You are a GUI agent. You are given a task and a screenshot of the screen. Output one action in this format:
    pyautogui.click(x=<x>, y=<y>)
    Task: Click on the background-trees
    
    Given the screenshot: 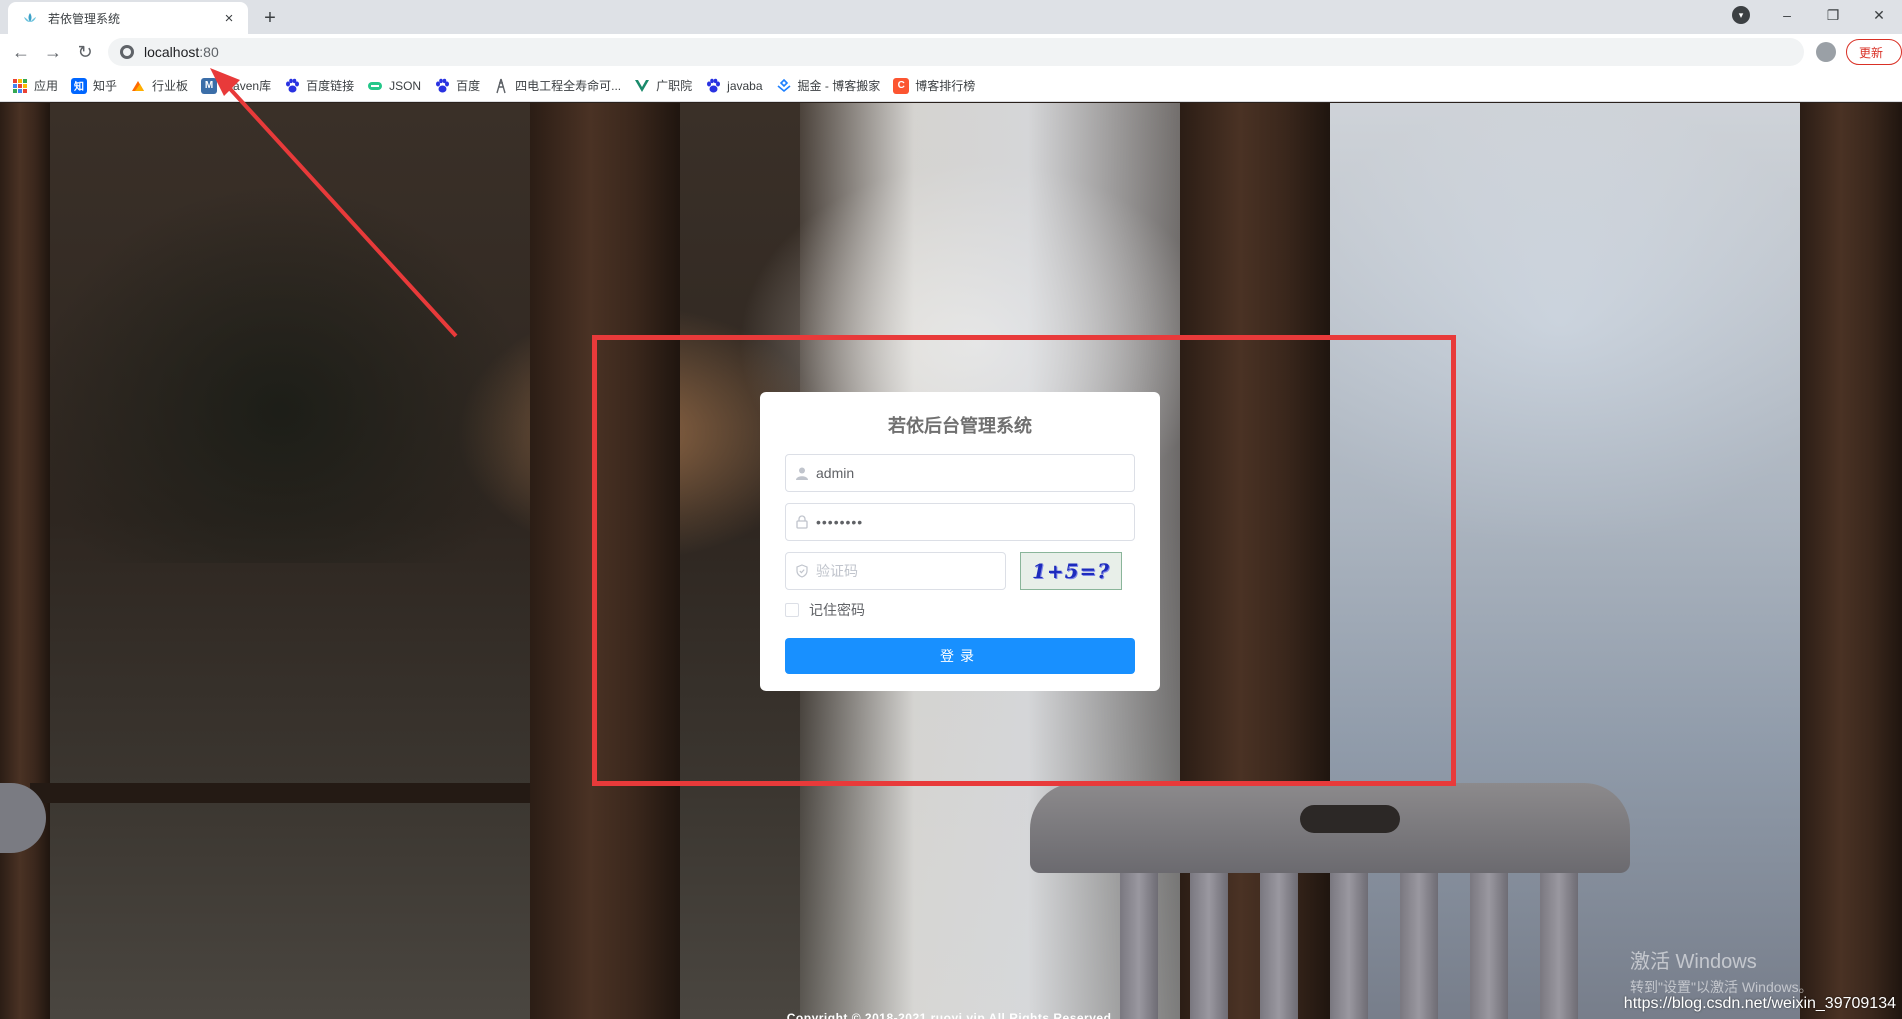 What is the action you would take?
    pyautogui.click(x=280, y=373)
    